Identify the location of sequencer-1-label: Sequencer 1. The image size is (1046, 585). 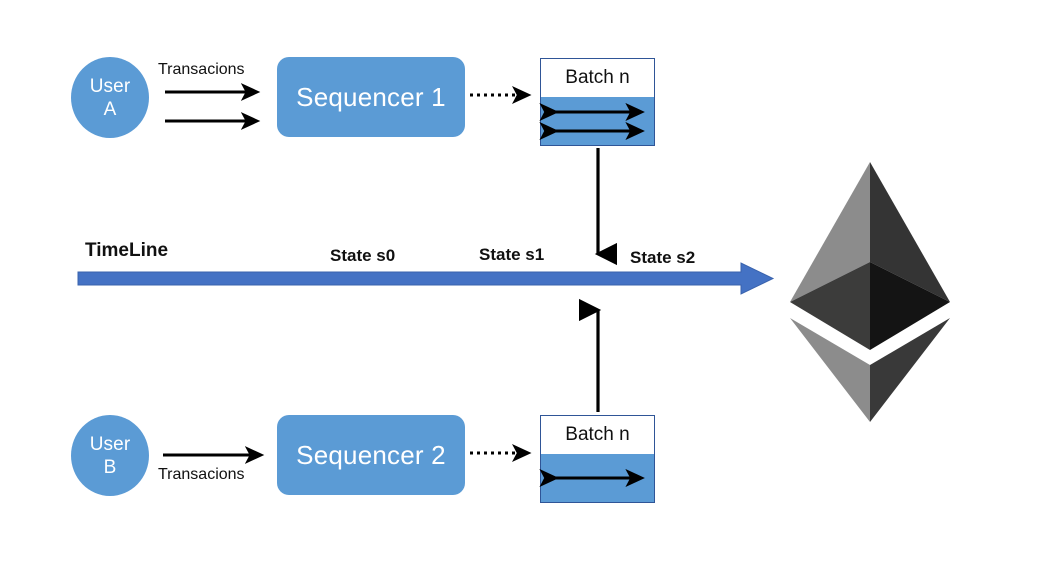
(371, 96).